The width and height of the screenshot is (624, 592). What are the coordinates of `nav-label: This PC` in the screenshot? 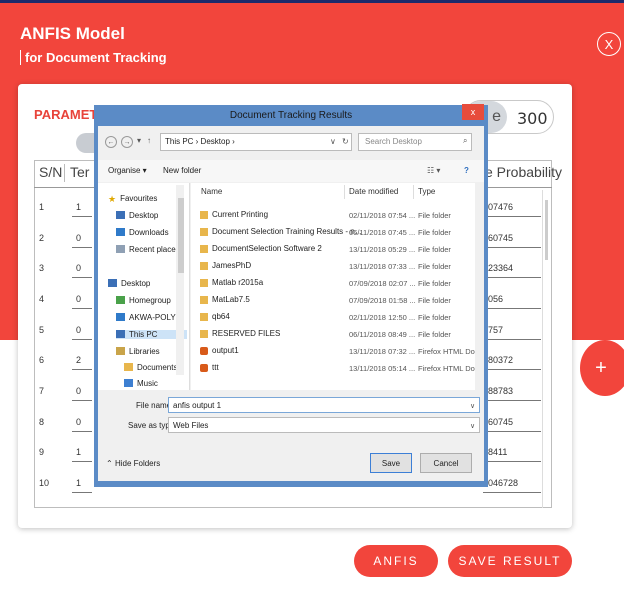 It's located at (143, 334).